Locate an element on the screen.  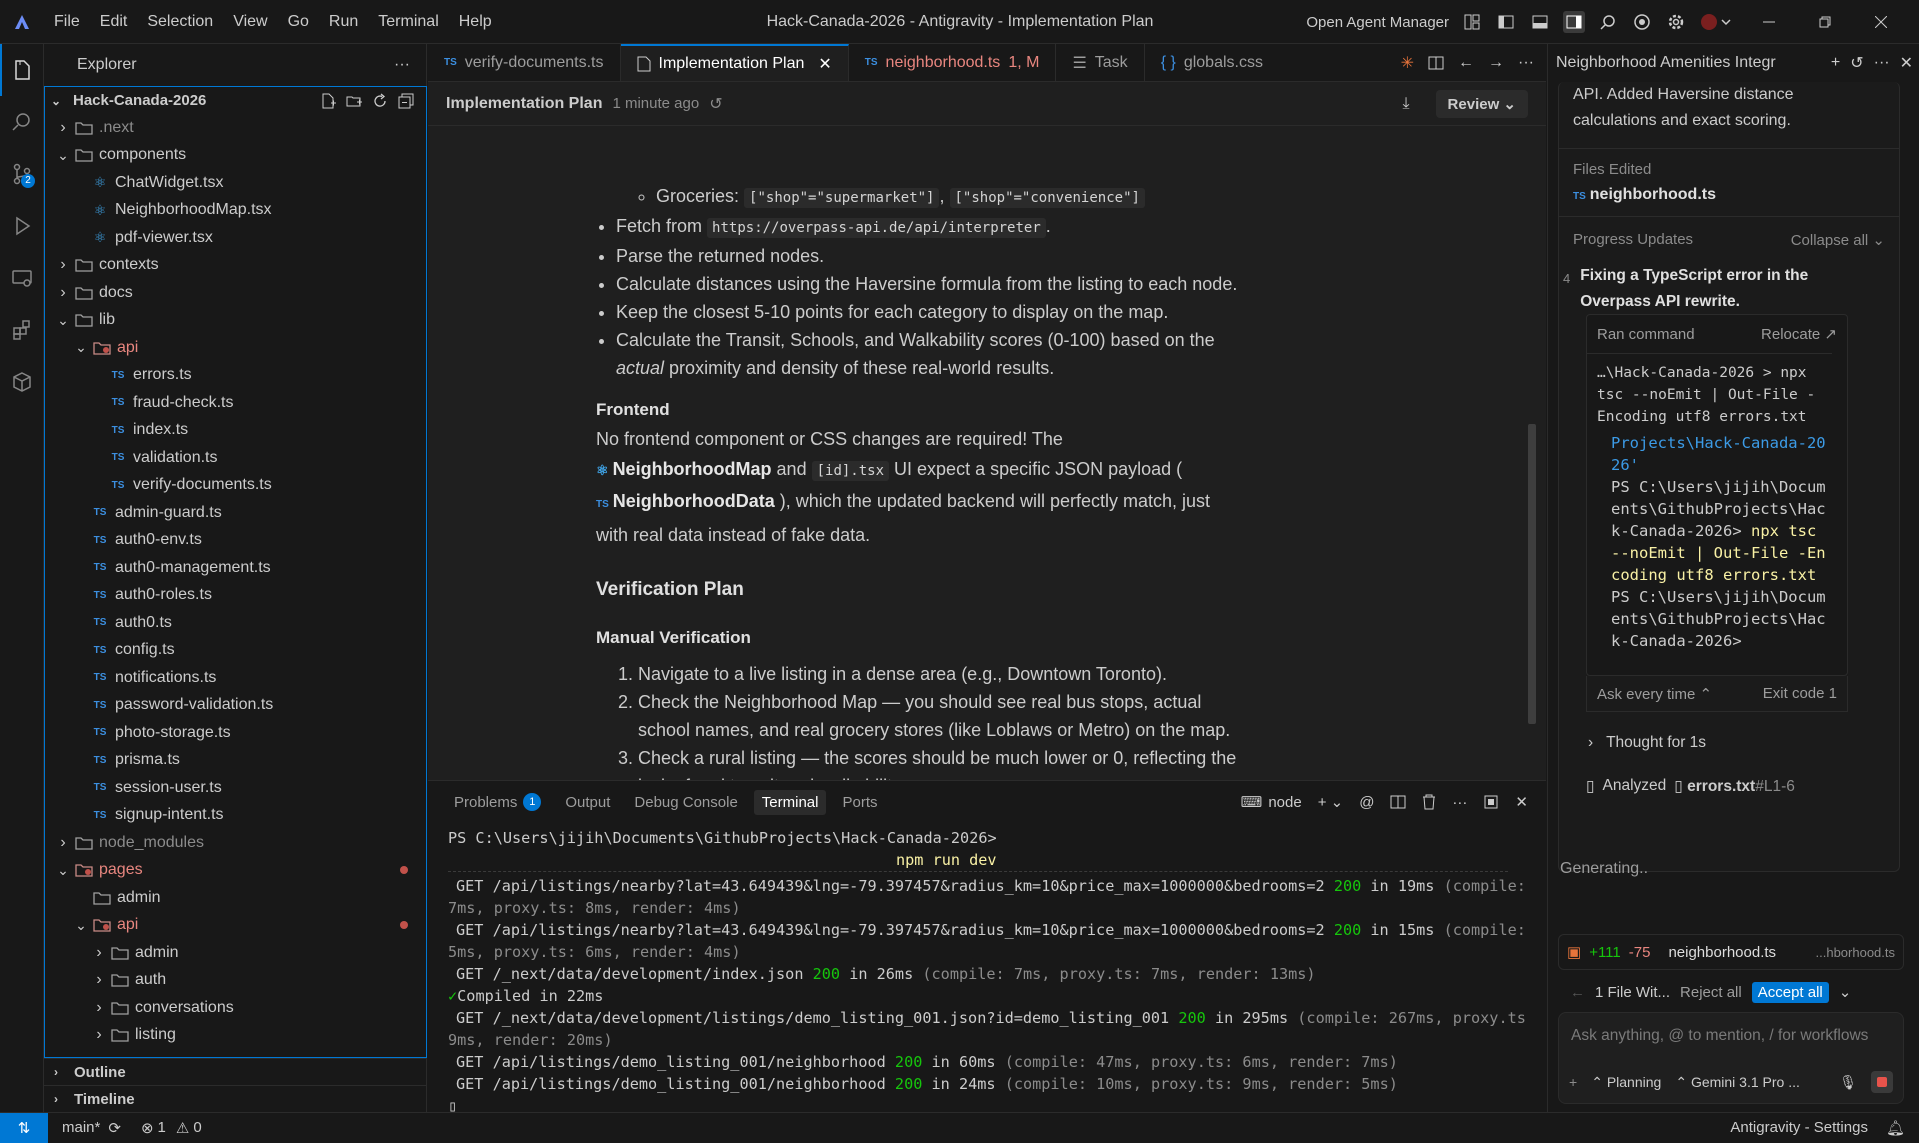
at-mention-icon: @ is located at coordinates (1366, 802).